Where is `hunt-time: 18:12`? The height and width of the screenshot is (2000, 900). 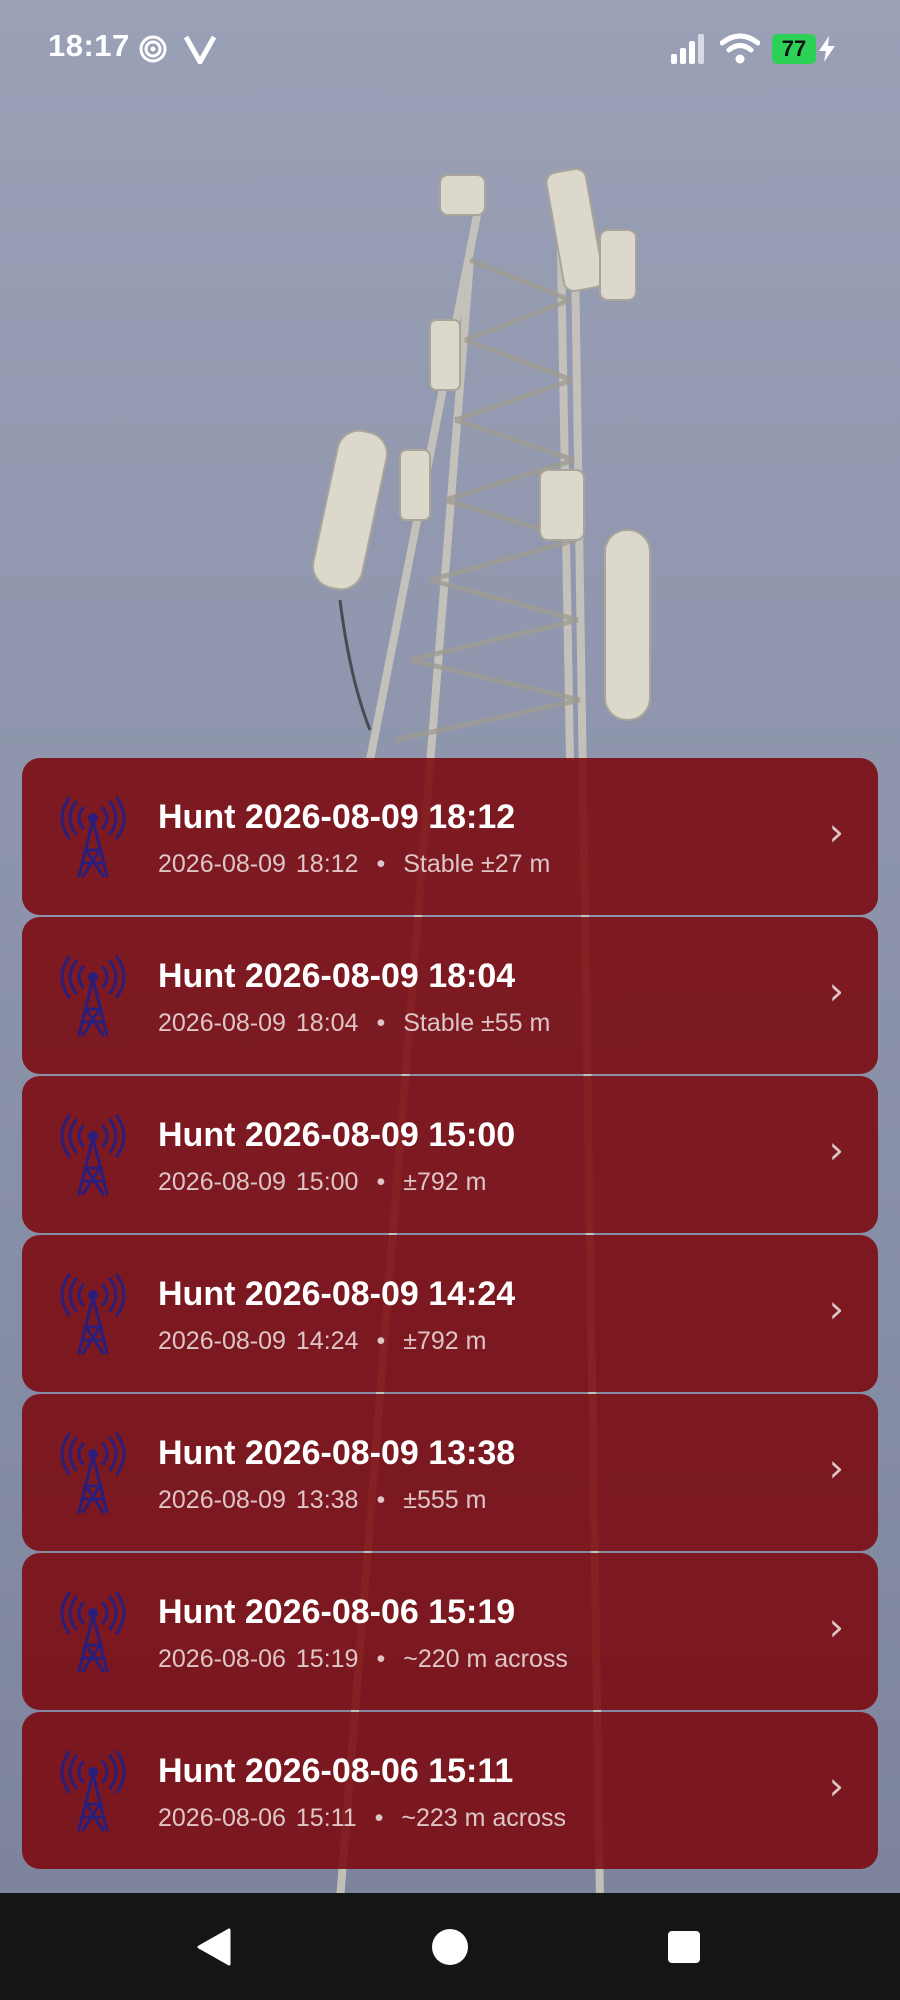
hunt-time: 18:12 is located at coordinates (327, 864).